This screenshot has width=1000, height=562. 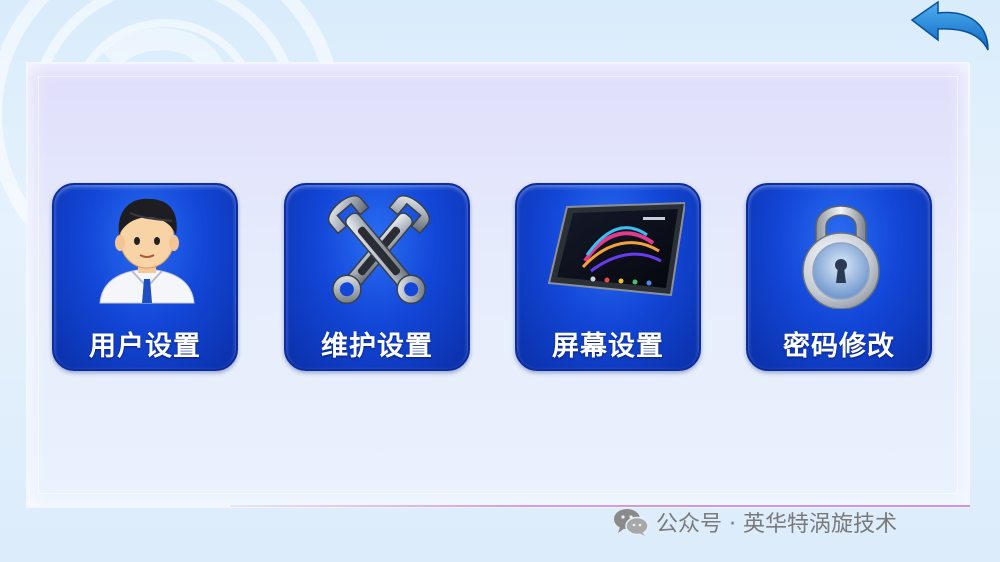 I want to click on watermark-text: 公众号 · 英华特涡旋技术, so click(x=776, y=524).